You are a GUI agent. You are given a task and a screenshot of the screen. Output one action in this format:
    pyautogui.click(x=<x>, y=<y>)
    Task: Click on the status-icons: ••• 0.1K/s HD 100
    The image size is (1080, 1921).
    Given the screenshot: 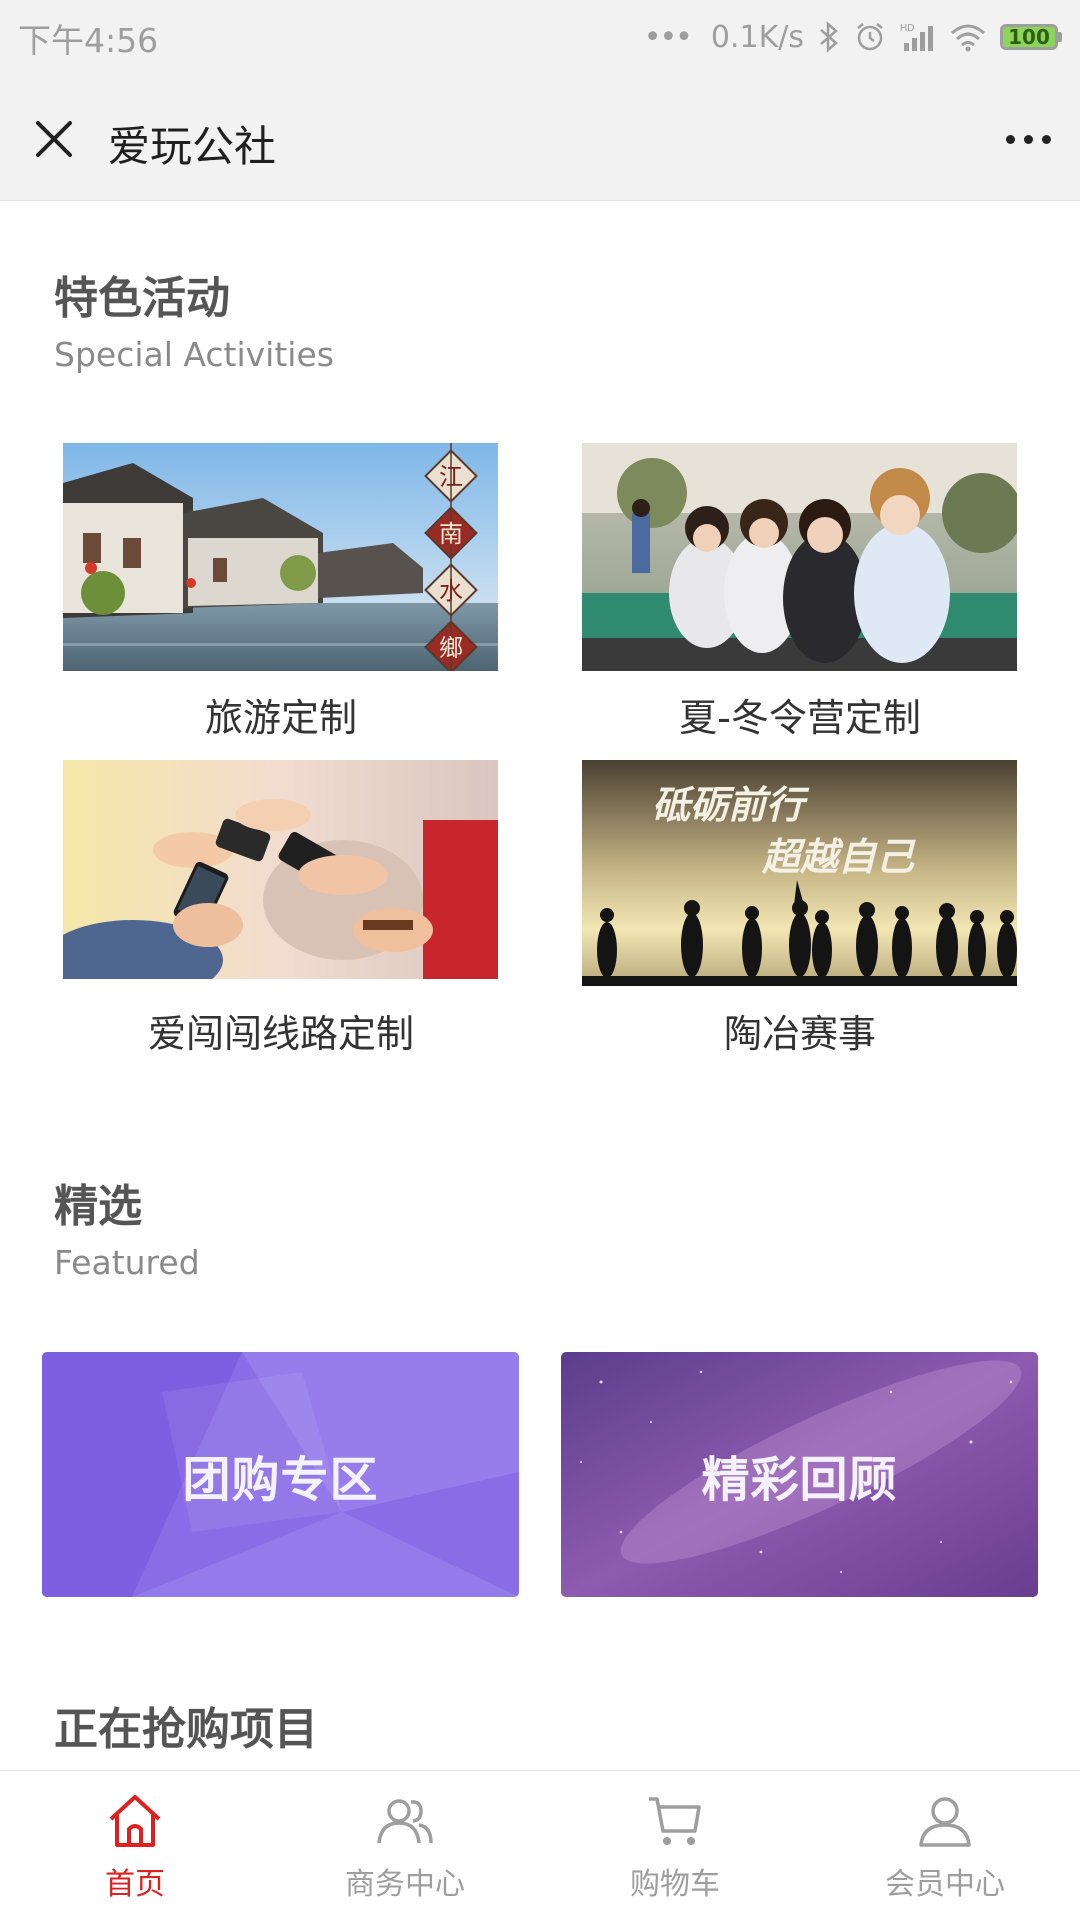 What is the action you would take?
    pyautogui.click(x=853, y=37)
    